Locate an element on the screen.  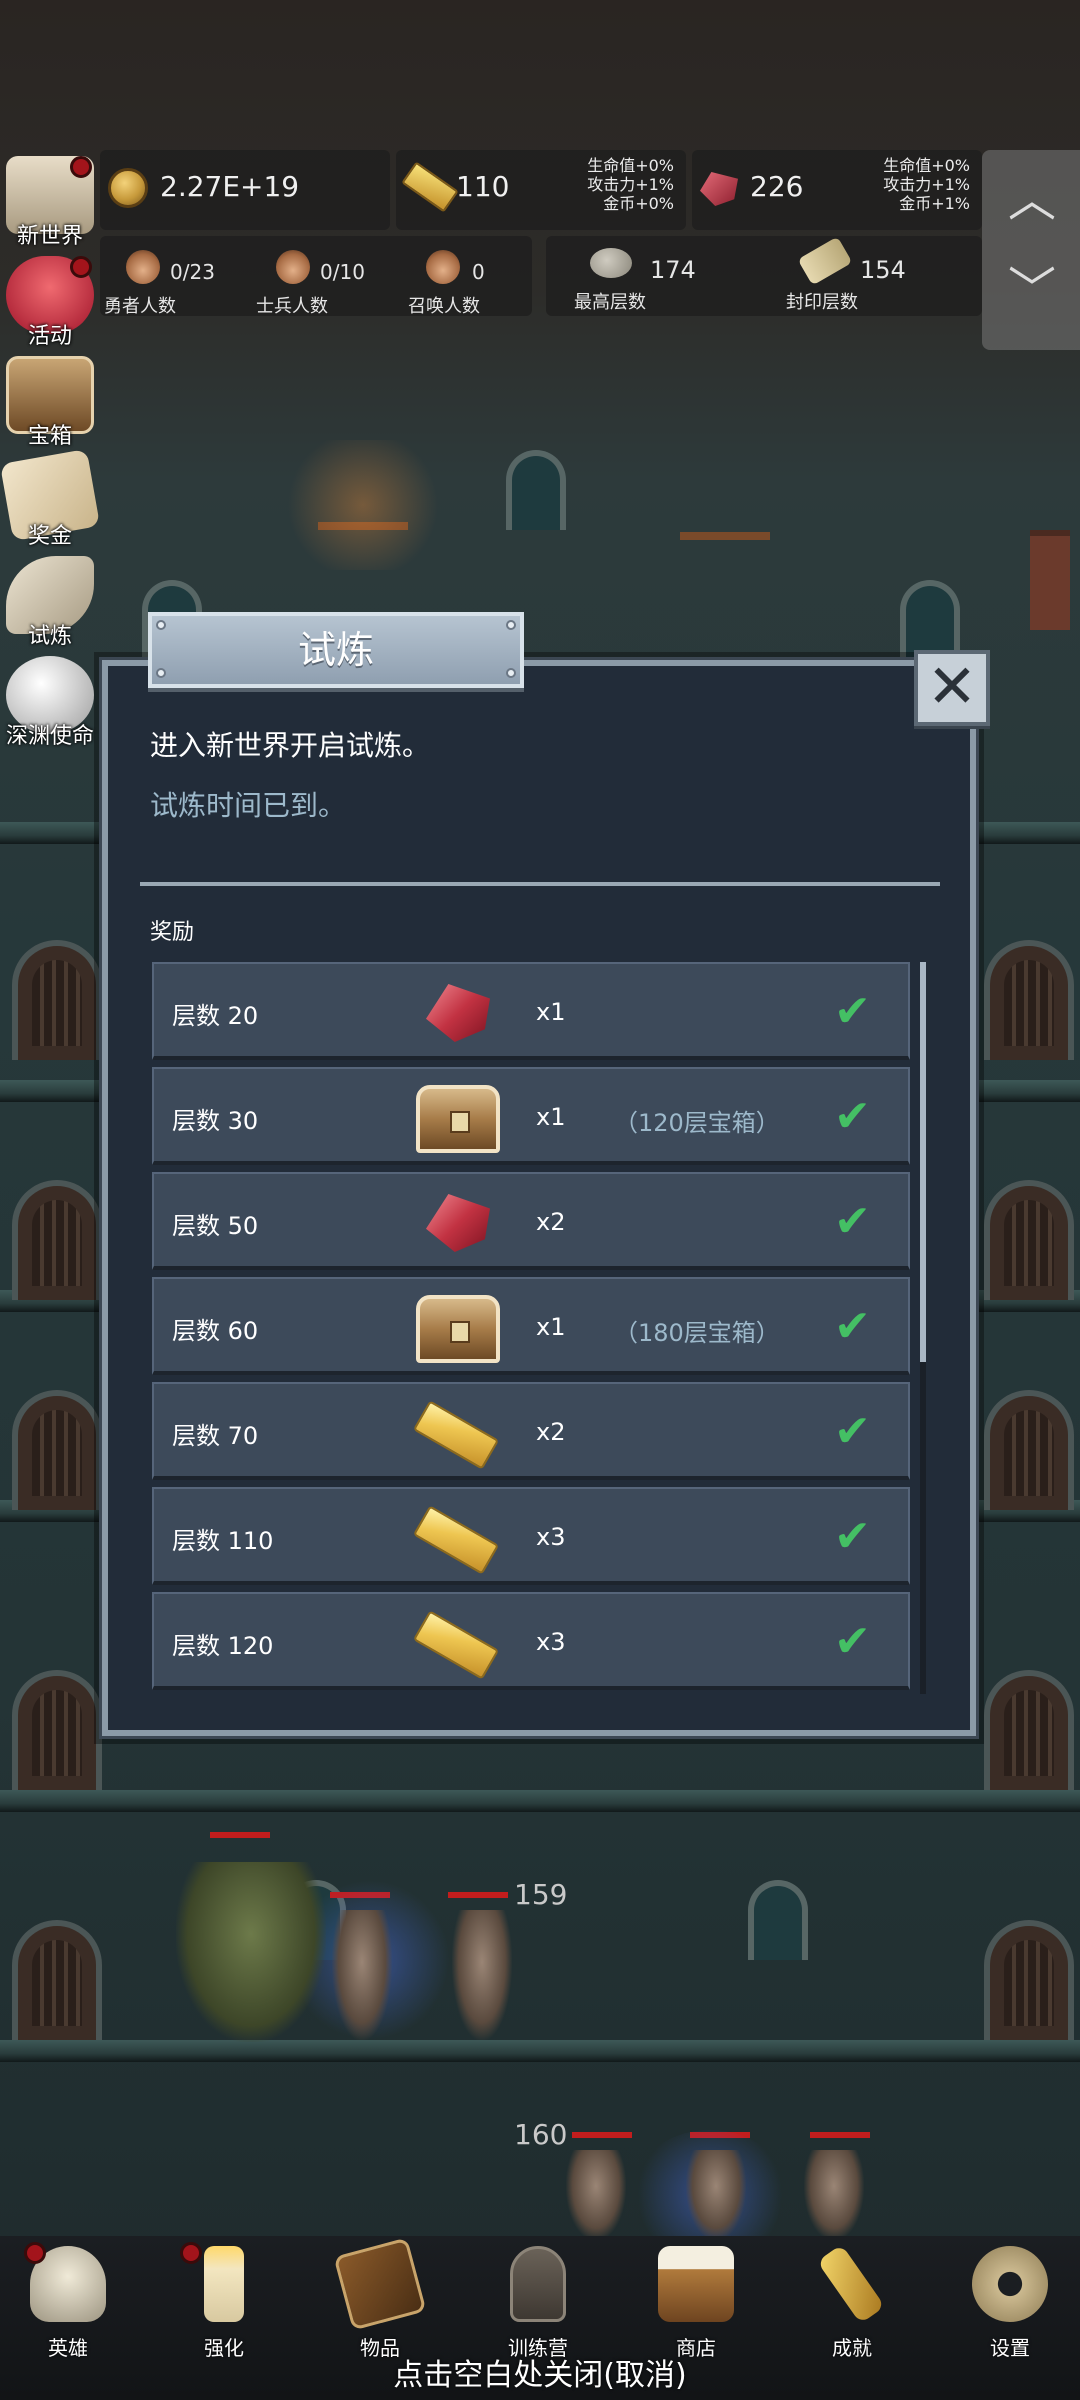
nav-training-camp: 训练营 is located at coordinates (538, 2300).